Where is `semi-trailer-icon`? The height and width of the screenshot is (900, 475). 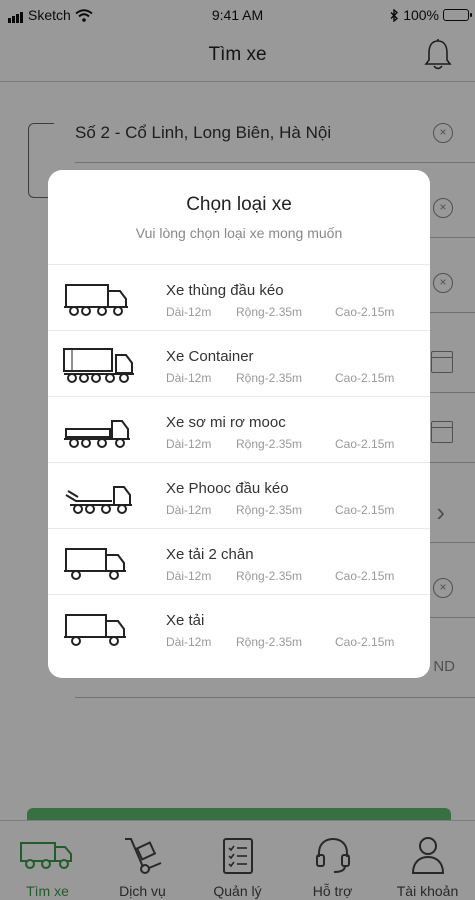 semi-trailer-icon is located at coordinates (97, 434).